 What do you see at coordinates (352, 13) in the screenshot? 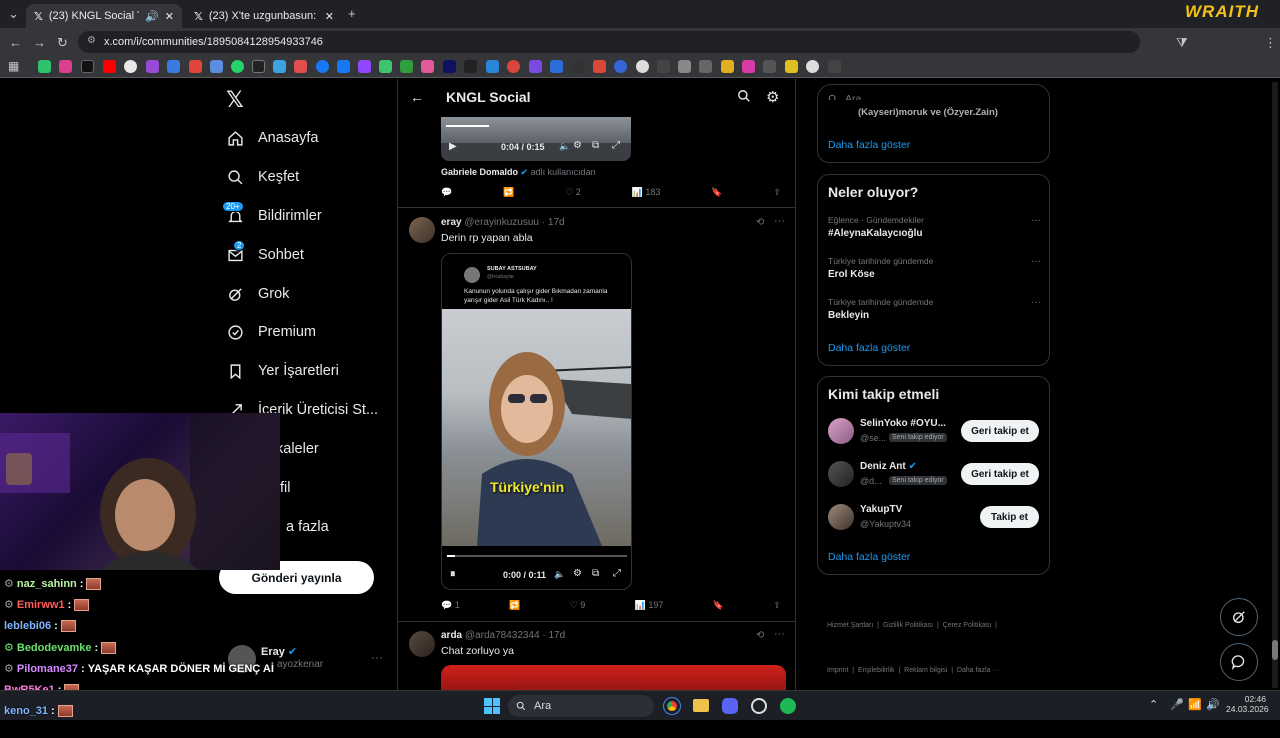
I see `new-tab-icon: +` at bounding box center [352, 13].